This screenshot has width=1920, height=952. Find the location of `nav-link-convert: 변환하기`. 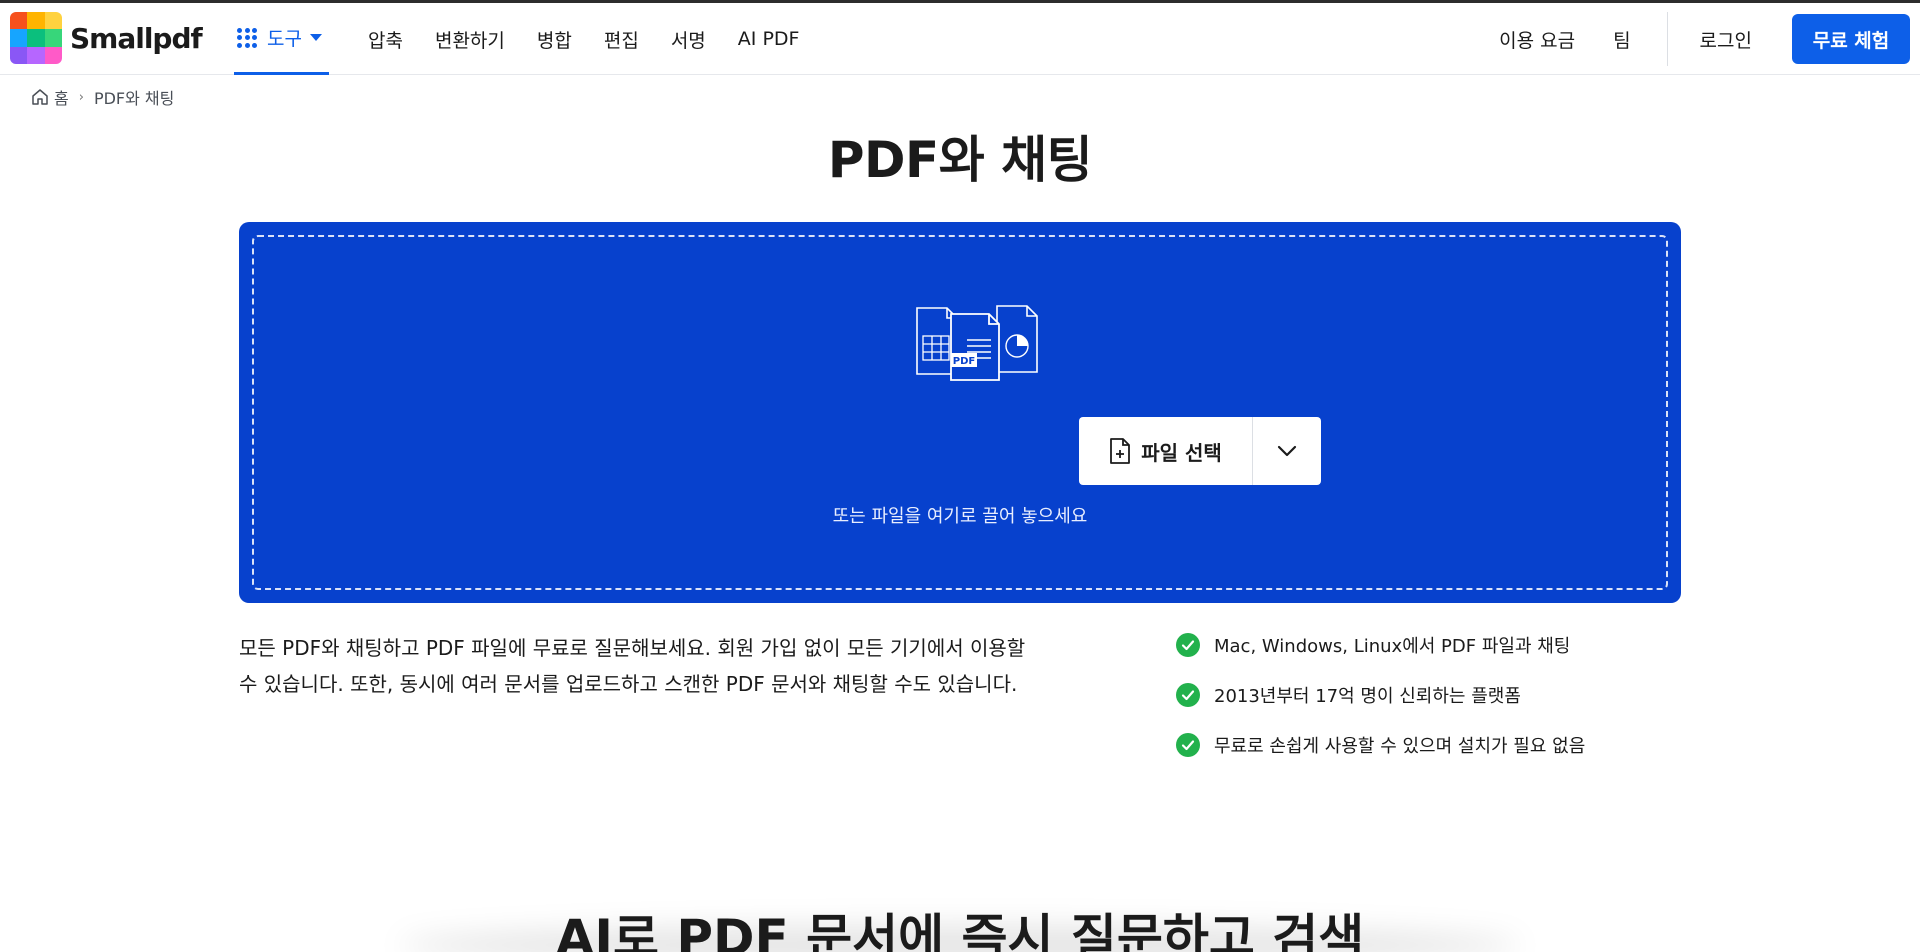

nav-link-convert: 변환하기 is located at coordinates (470, 39).